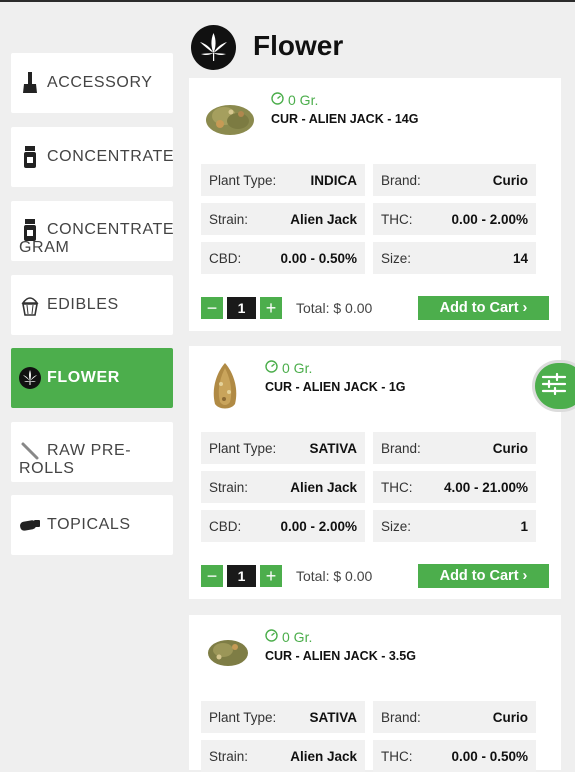 This screenshot has height=772, width=575. What do you see at coordinates (30, 378) in the screenshot?
I see `leaf-icon` at bounding box center [30, 378].